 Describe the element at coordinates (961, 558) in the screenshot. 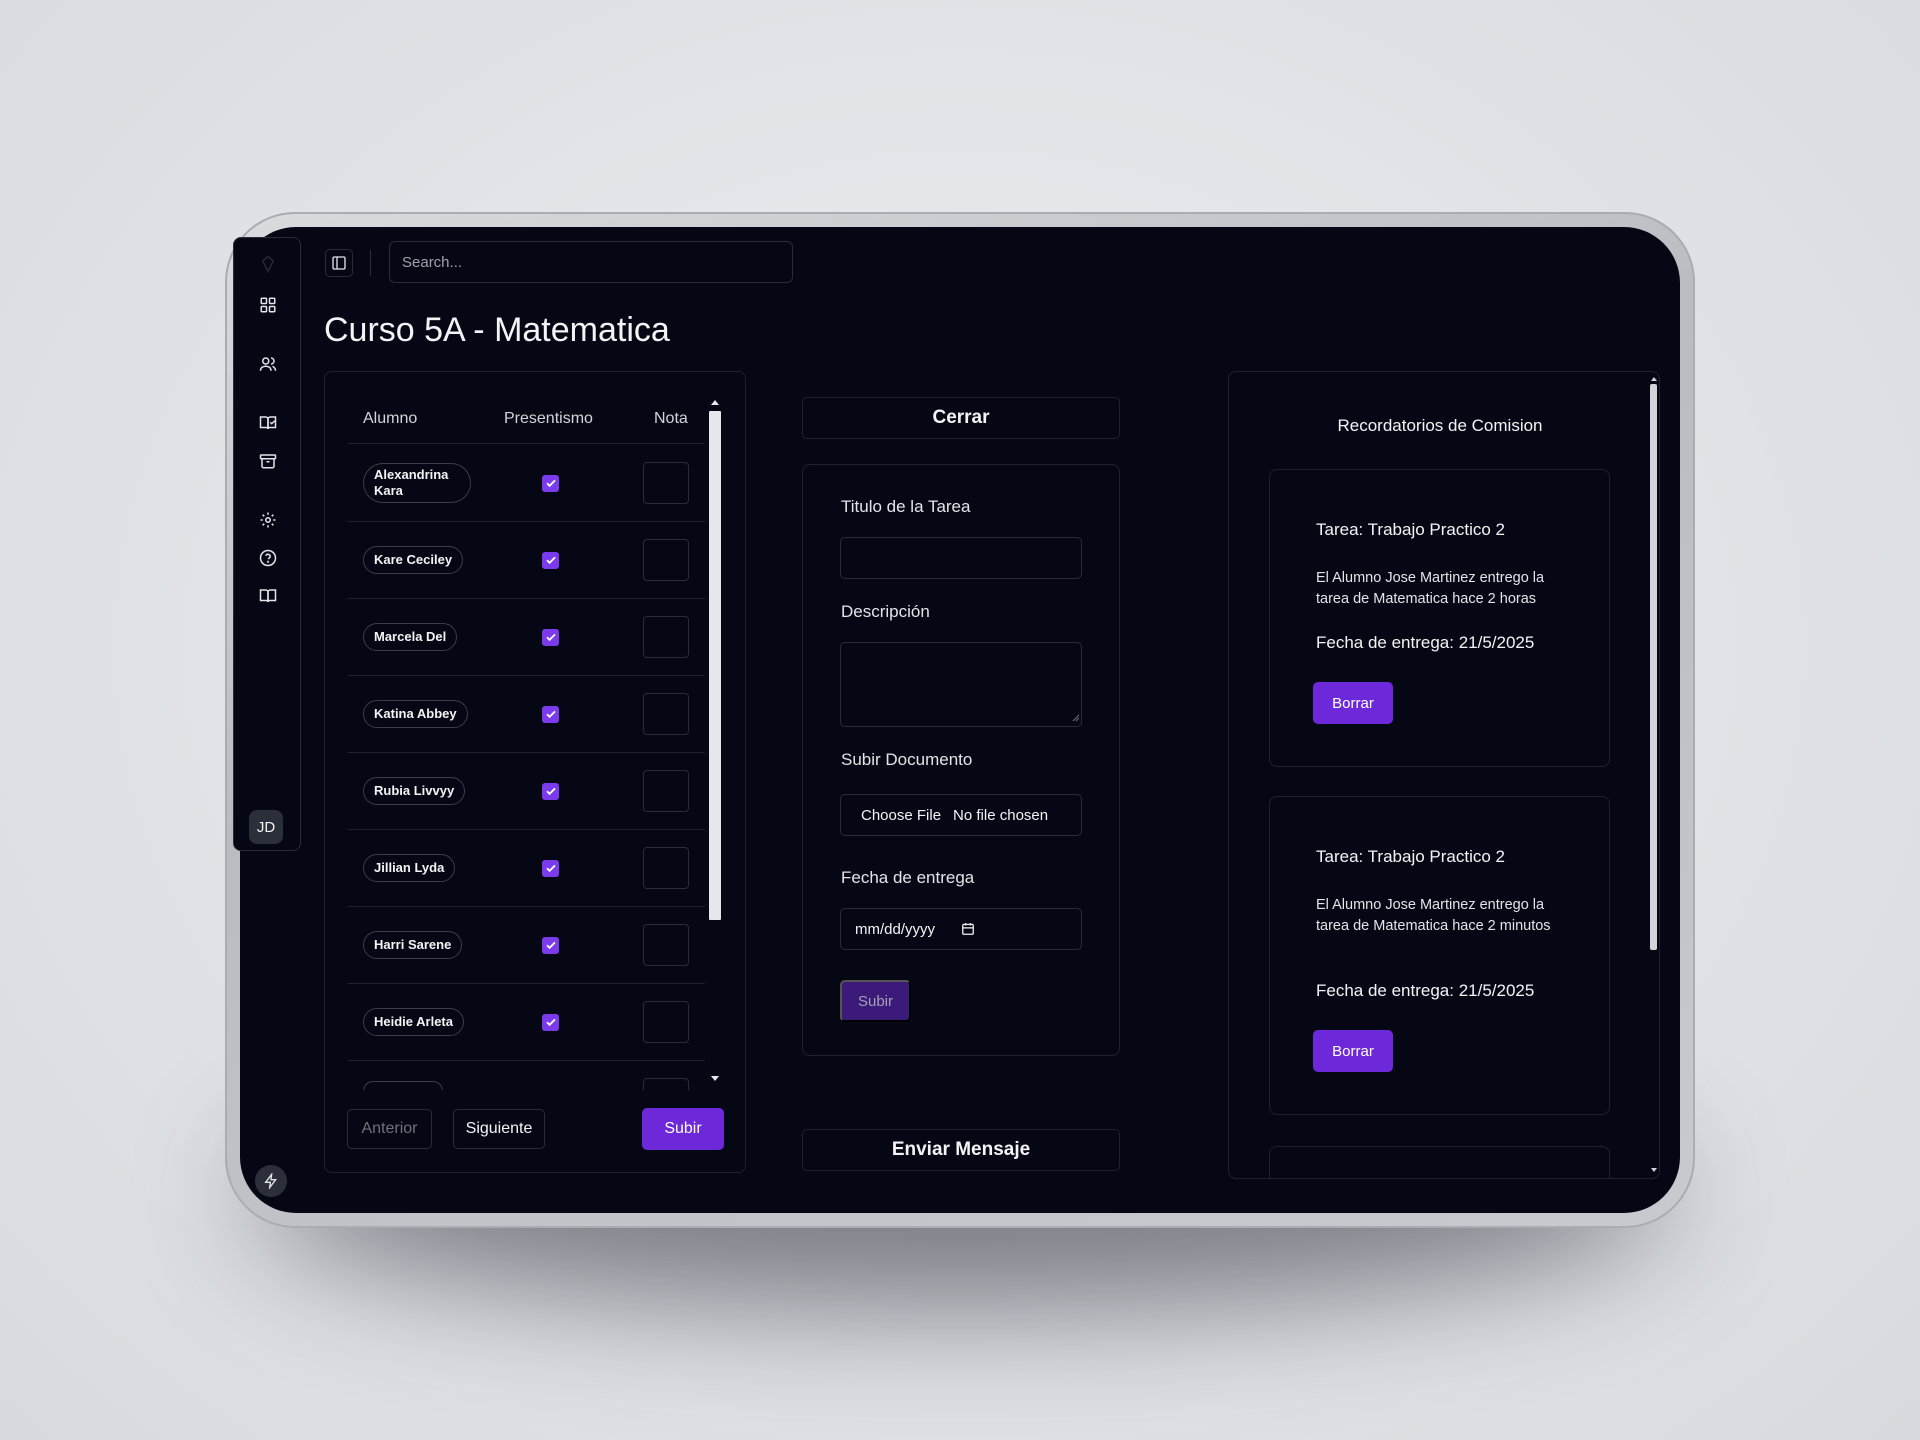

I see `task-title-input` at that location.